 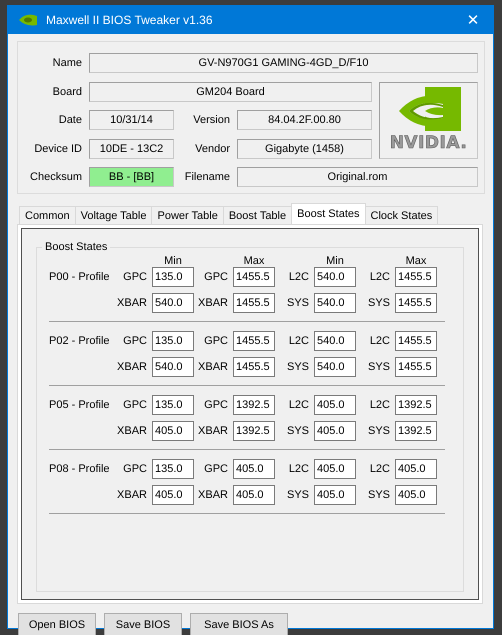 What do you see at coordinates (47, 215) in the screenshot?
I see `tab: Common` at bounding box center [47, 215].